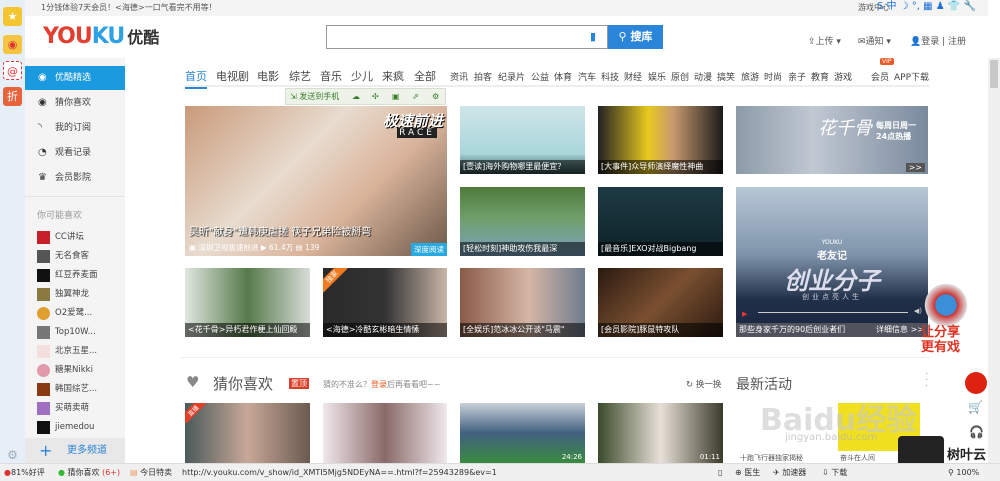  Describe the element at coordinates (726, 76) in the screenshot. I see `nav-funny: 搞笑` at that location.